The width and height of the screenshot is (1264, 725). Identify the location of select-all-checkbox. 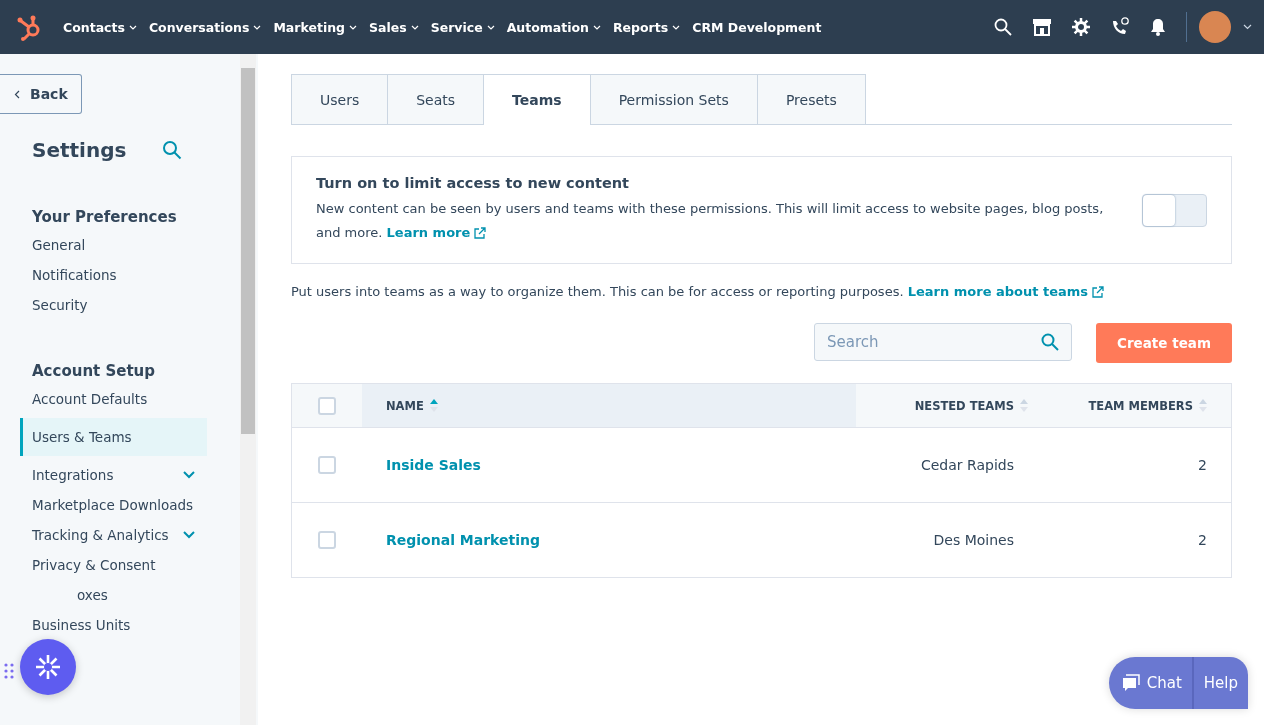
(327, 405).